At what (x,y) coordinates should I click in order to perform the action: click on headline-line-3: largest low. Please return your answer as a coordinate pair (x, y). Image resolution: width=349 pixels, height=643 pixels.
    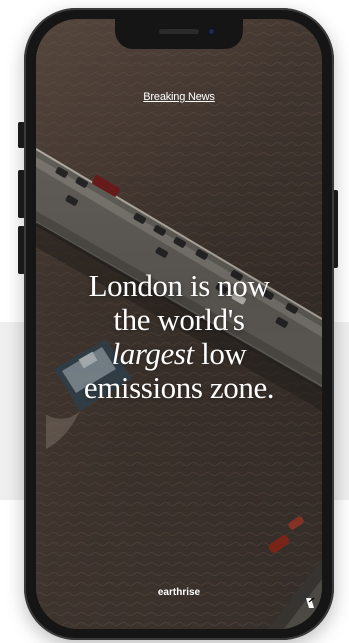
    Looking at the image, I should click on (179, 354).